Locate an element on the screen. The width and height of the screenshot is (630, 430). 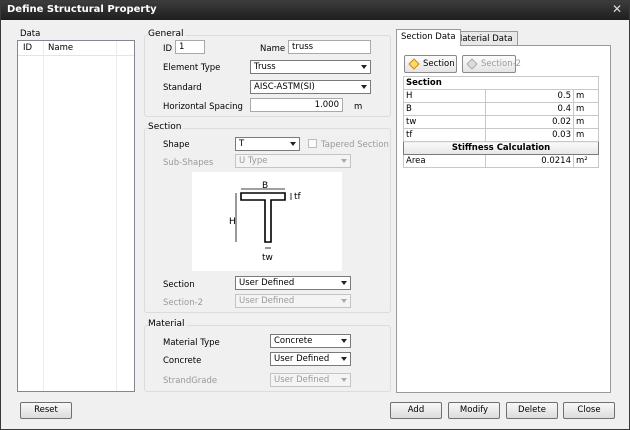
table-row: tf 0.03 m is located at coordinates (501, 135).